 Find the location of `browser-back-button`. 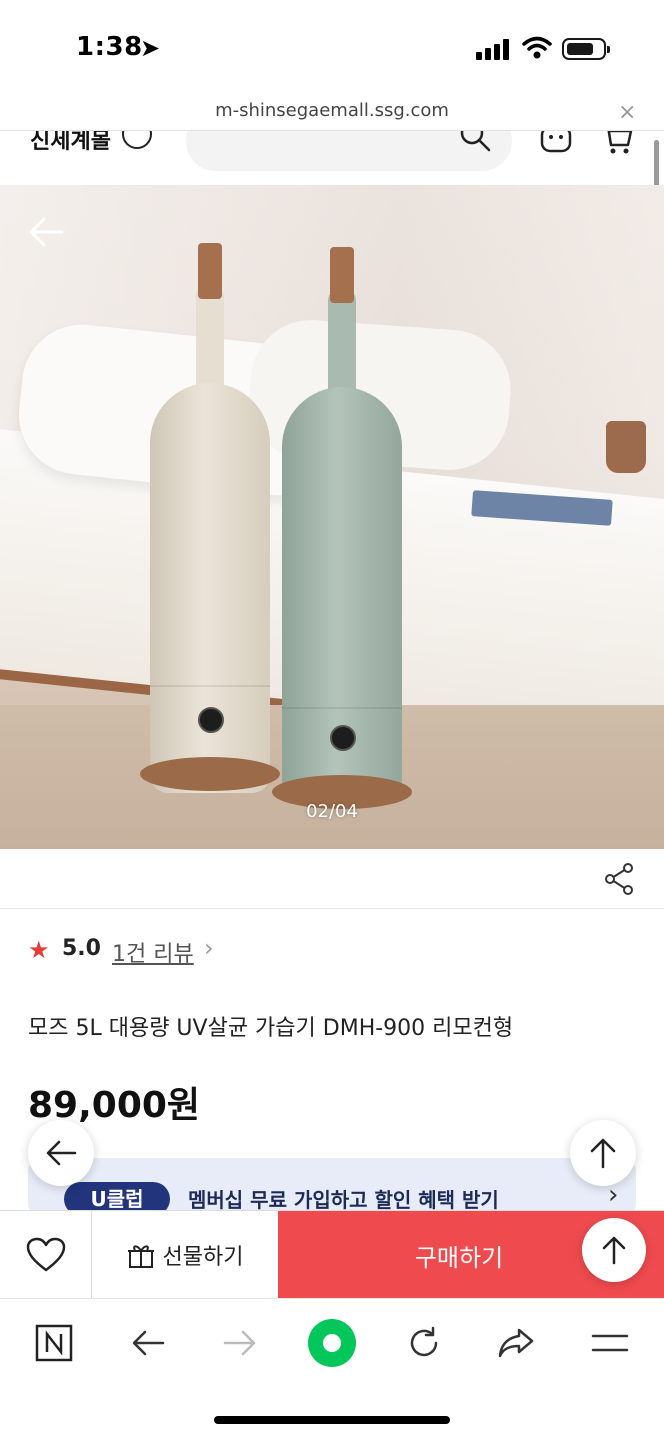

browser-back-button is located at coordinates (148, 1343).